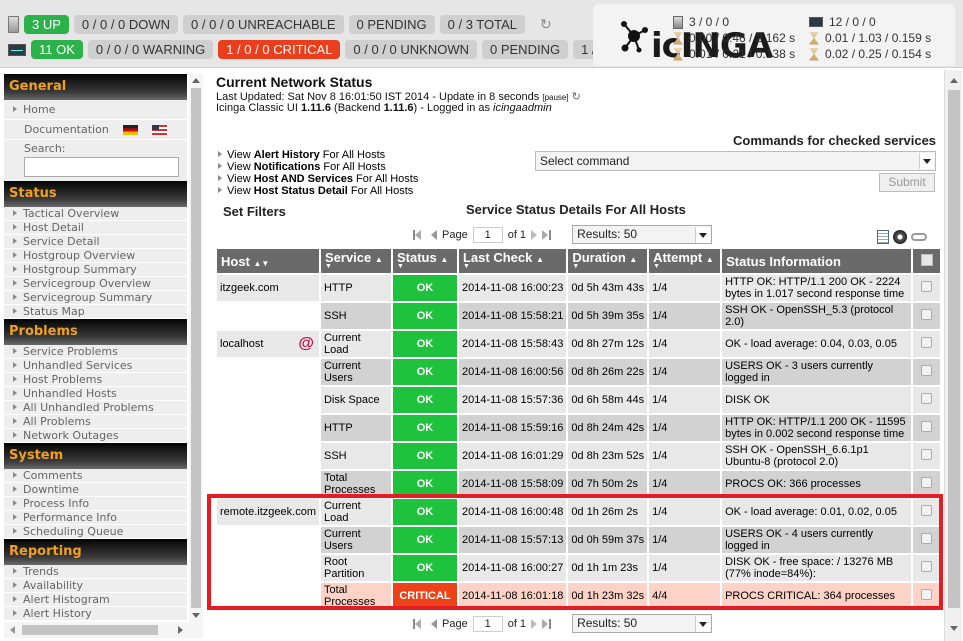  What do you see at coordinates (12, 630) in the screenshot?
I see `scroll-left-icon` at bounding box center [12, 630].